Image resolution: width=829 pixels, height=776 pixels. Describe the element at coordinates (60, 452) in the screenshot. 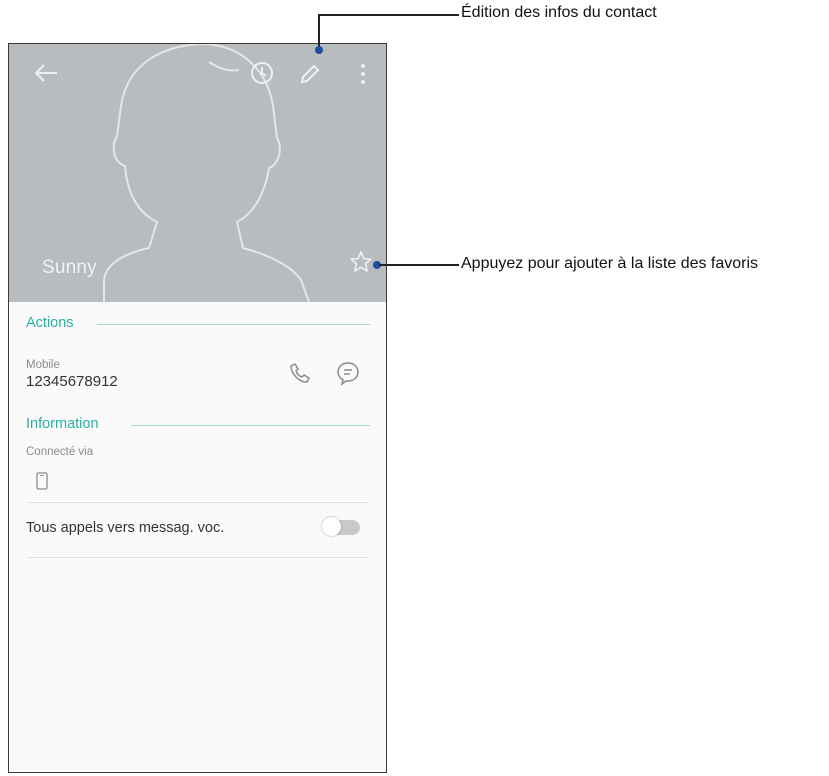

I see `connected-via-label: Connecté via` at that location.